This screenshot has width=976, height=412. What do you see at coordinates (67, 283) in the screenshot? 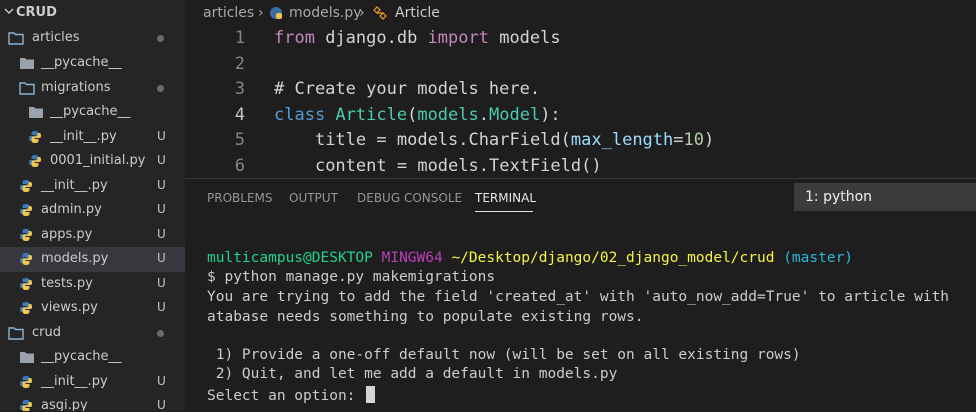
I see `tree-item-label: tests.py` at bounding box center [67, 283].